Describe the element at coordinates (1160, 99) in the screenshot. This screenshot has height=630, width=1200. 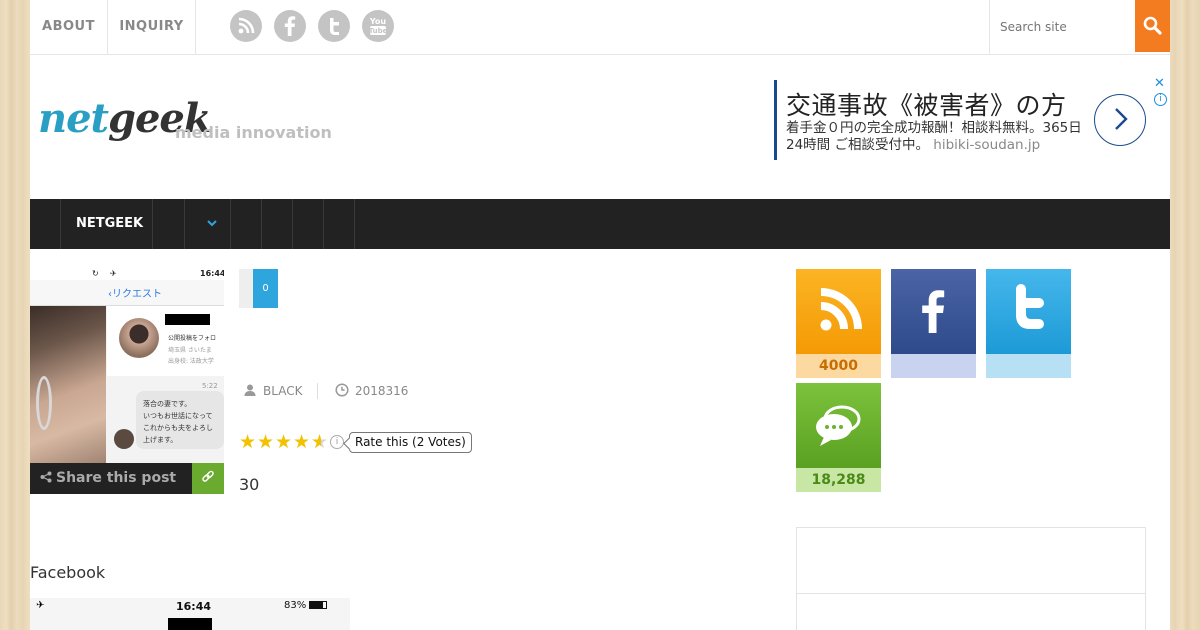
I see `ad-info-icon: i` at that location.